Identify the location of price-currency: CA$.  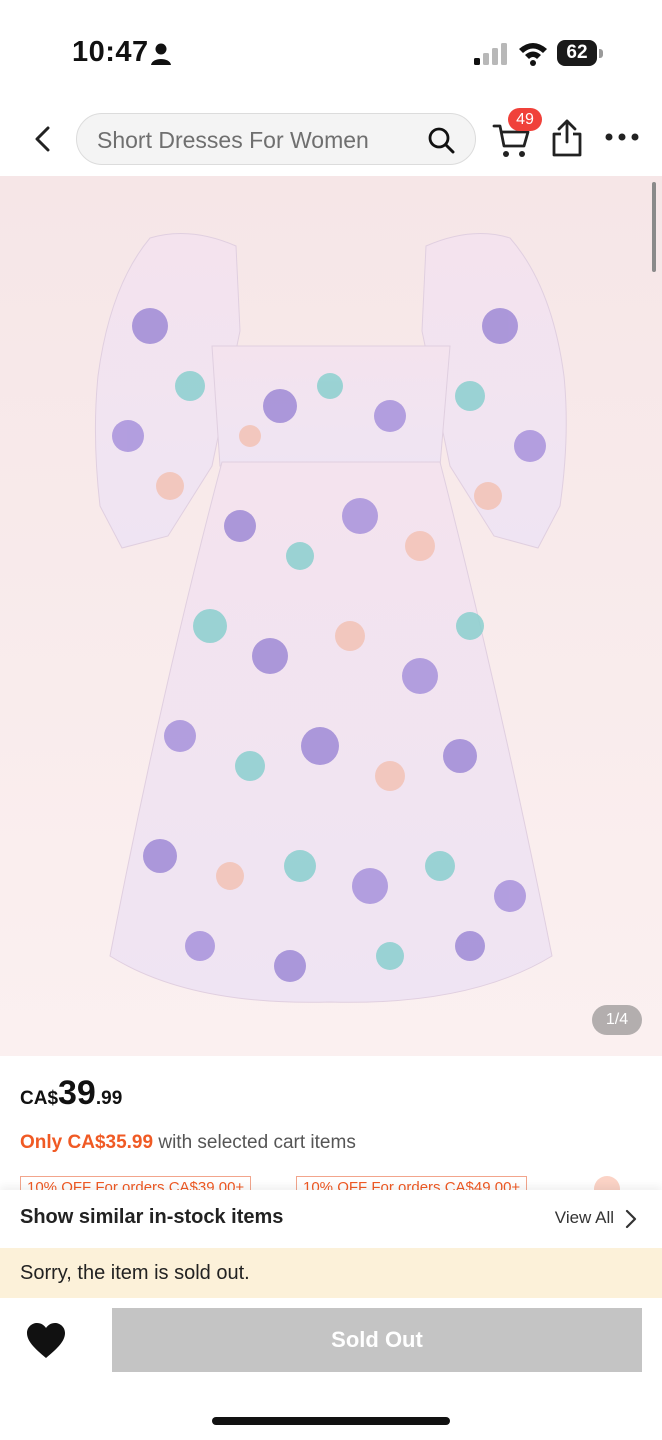
(39, 1098).